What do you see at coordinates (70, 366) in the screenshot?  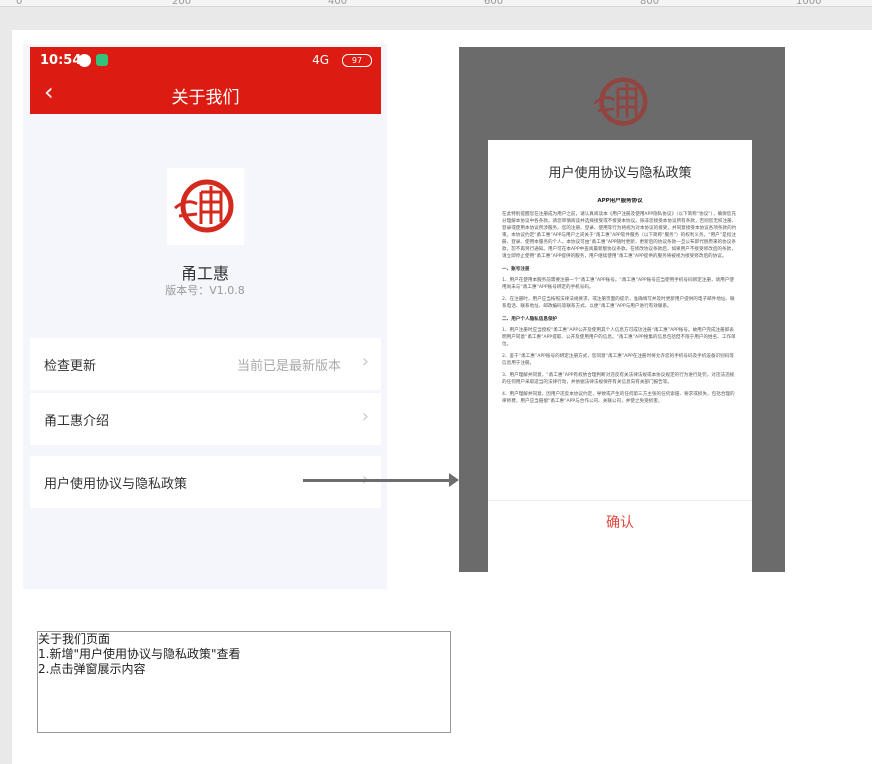 I see `row-label: 检查更新` at bounding box center [70, 366].